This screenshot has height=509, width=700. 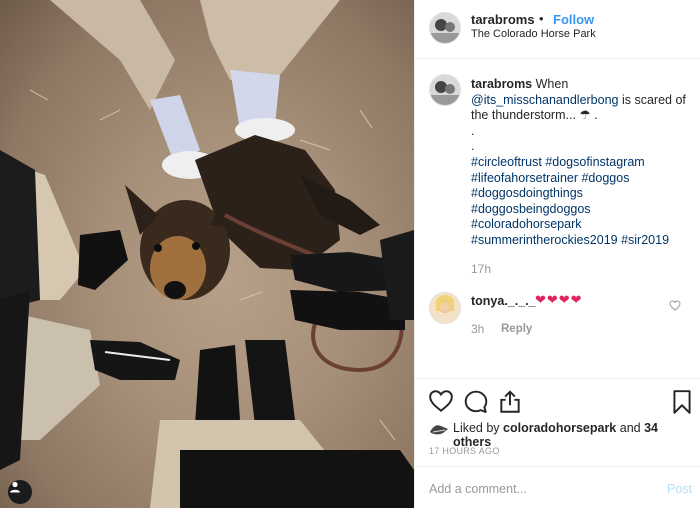 What do you see at coordinates (581, 210) in the screenshot?
I see `caption-hashtags: #doggosbeingdoggos` at bounding box center [581, 210].